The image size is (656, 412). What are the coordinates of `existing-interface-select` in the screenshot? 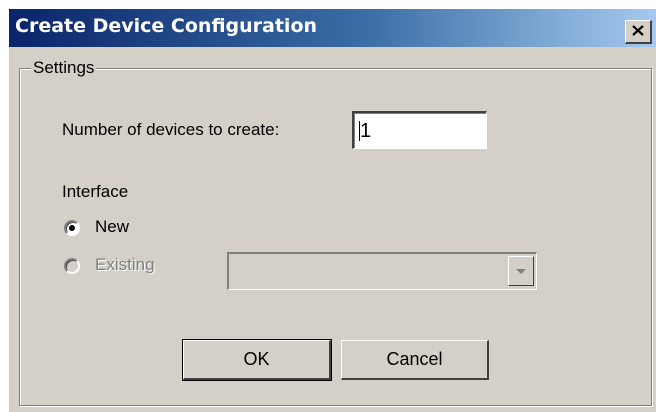 It's located at (382, 271).